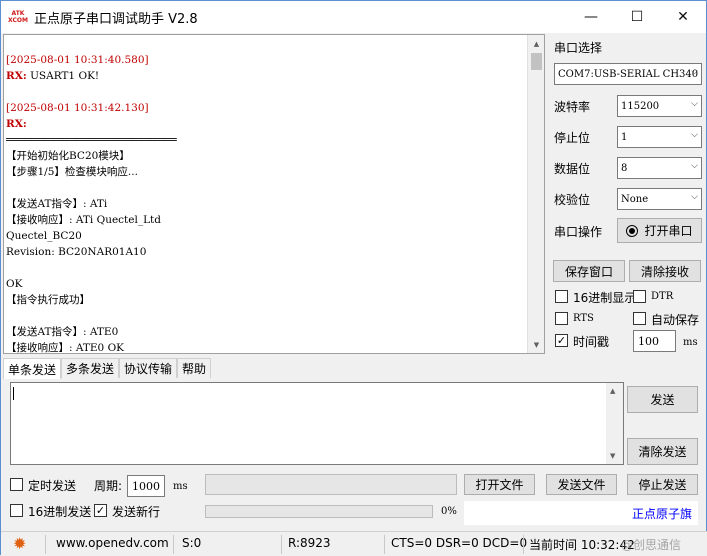 This screenshot has width=707, height=556. Describe the element at coordinates (589, 271) in the screenshot. I see `save-window-button: 保存窗口` at that location.